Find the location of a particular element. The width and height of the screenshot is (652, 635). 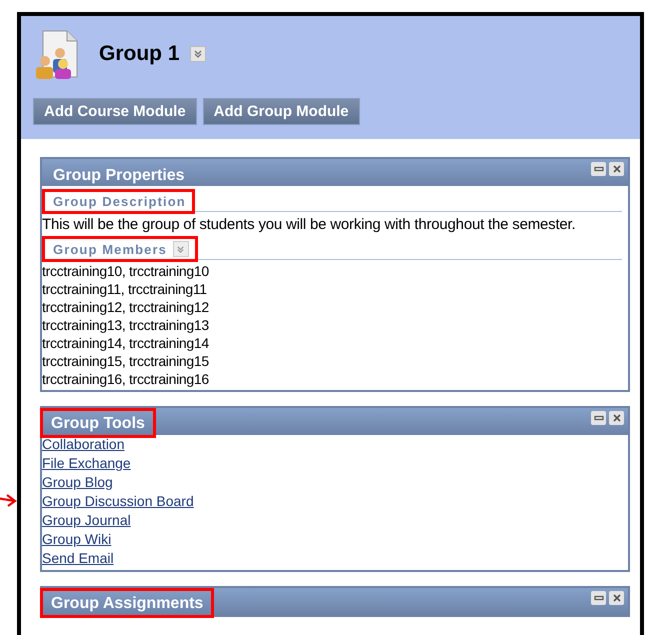

tool-link: Group Blog is located at coordinates (77, 482).